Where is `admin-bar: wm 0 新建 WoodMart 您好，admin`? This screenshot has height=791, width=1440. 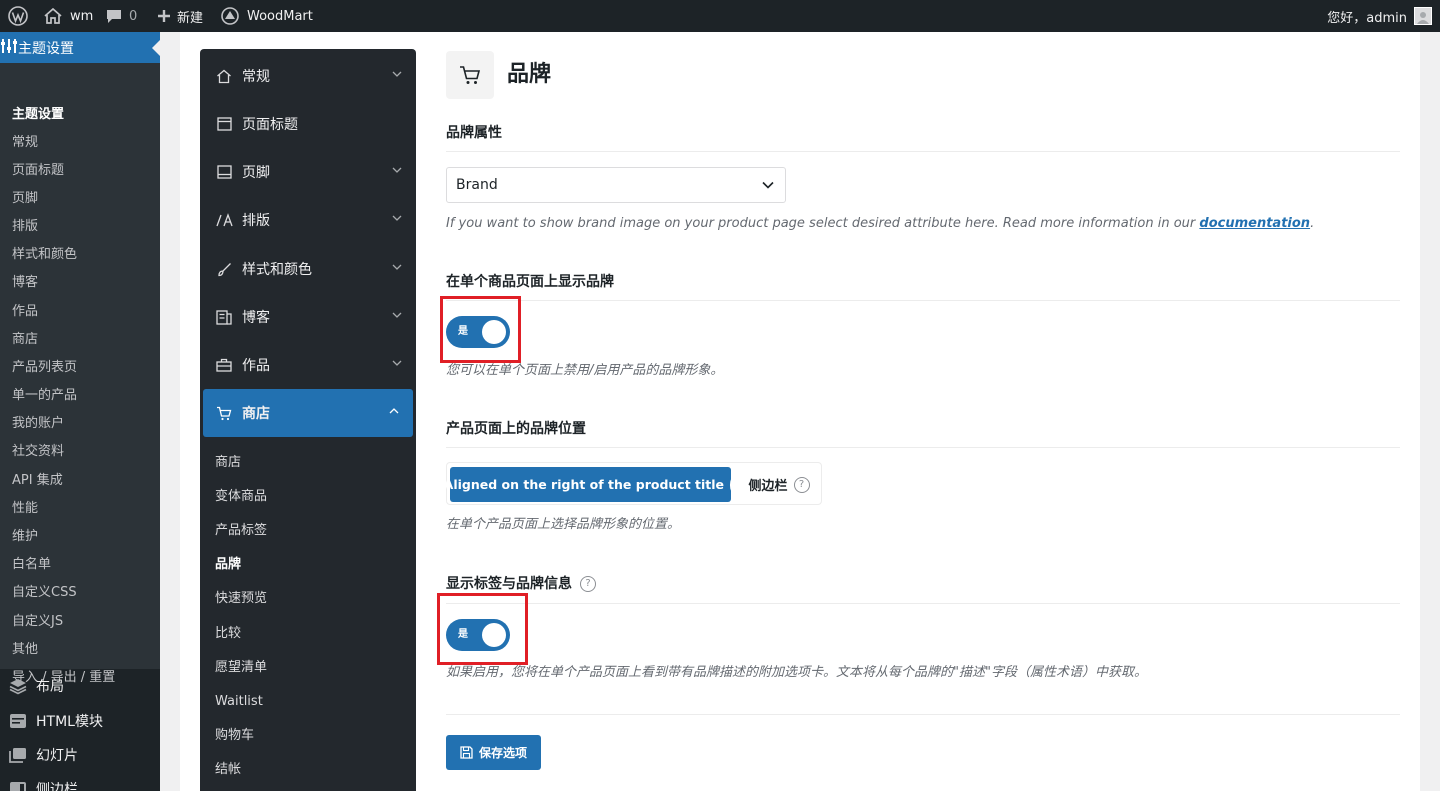 admin-bar: wm 0 新建 WoodMart 您好，admin is located at coordinates (720, 16).